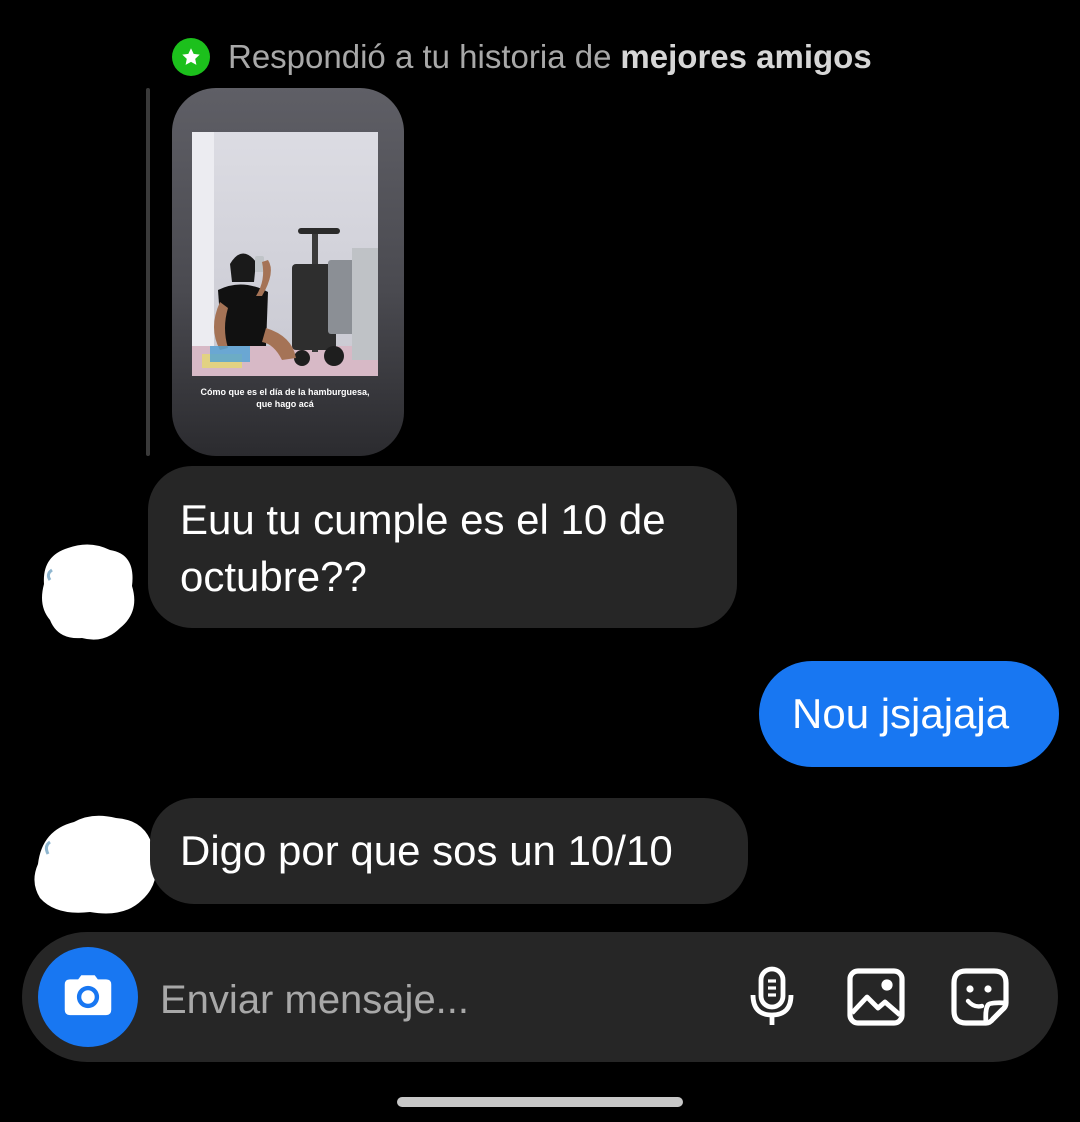 This screenshot has width=1080, height=1122. I want to click on sticker-button, so click(980, 997).